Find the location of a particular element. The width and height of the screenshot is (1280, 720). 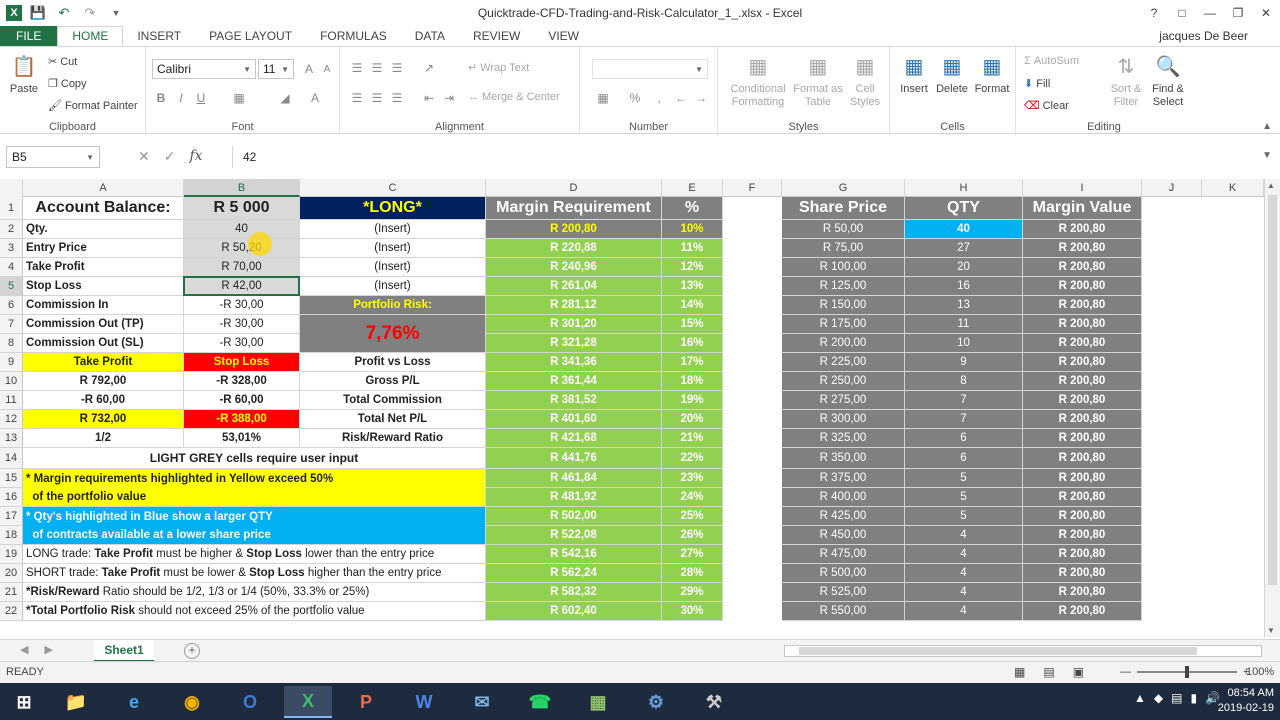

cell-h3: 27 is located at coordinates (964, 248).